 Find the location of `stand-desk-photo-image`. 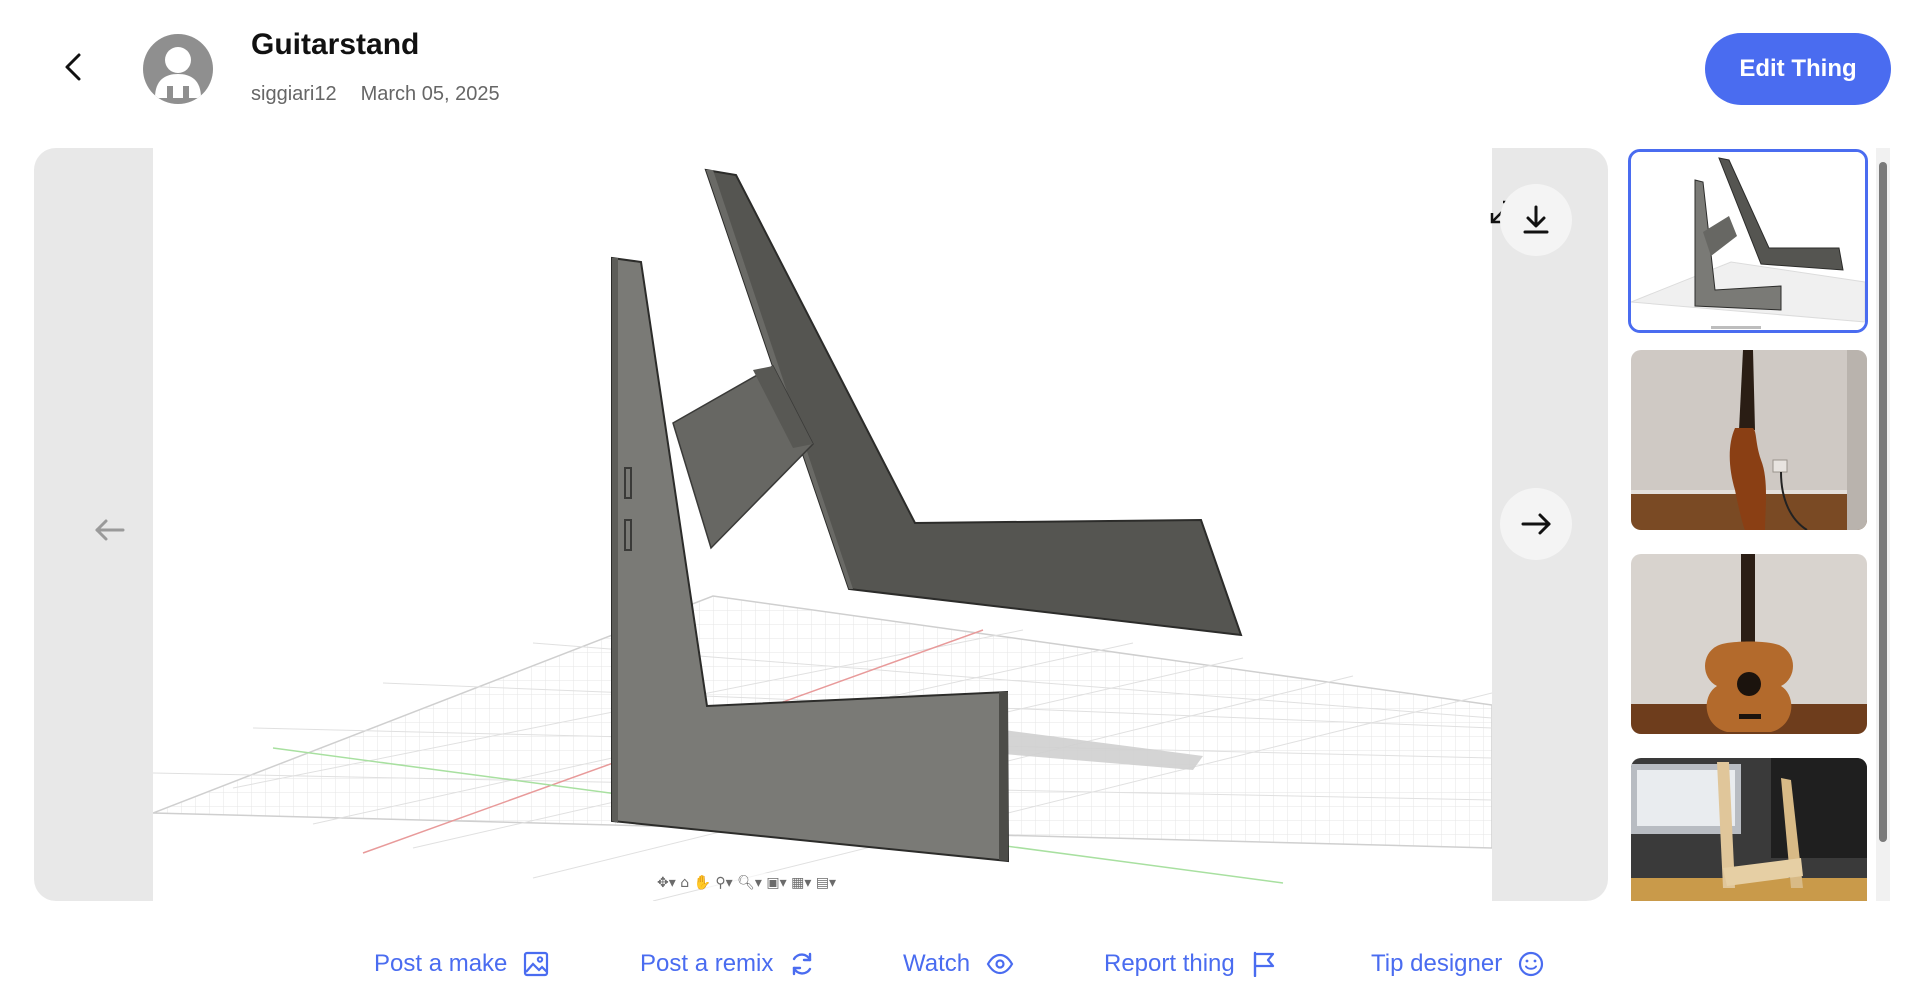

stand-desk-photo-image is located at coordinates (1749, 829).